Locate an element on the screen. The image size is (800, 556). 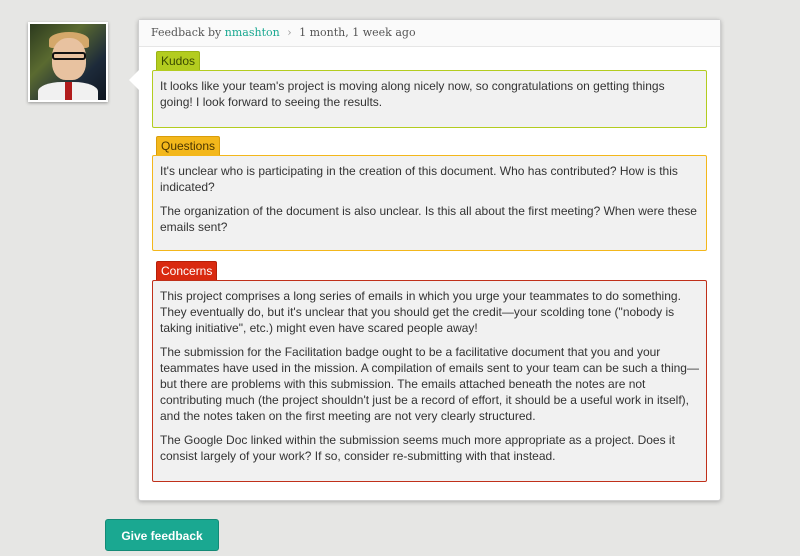
kudos-tag: Kudos is located at coordinates (178, 60).